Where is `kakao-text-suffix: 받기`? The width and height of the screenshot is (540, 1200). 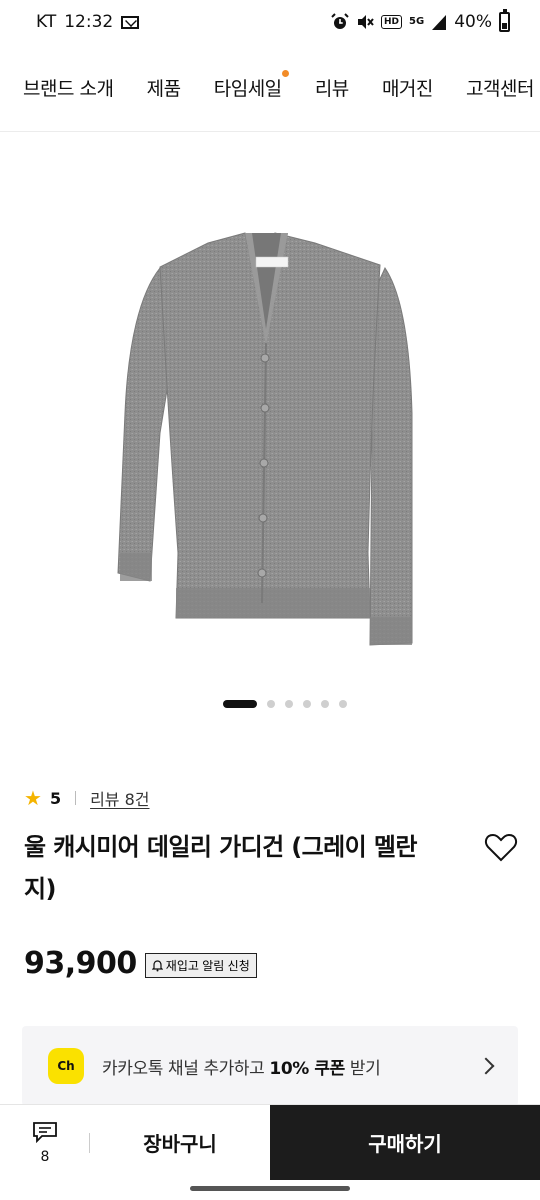
kakao-text-suffix: 받기 is located at coordinates (362, 1068).